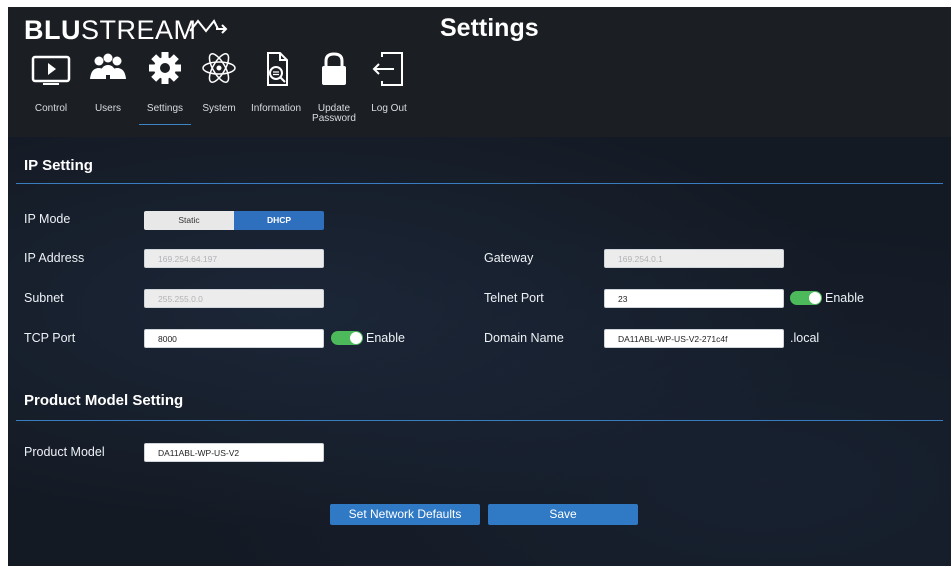 This screenshot has height=566, width=951. I want to click on ip-setting-heading: IP Setting, so click(58, 165).